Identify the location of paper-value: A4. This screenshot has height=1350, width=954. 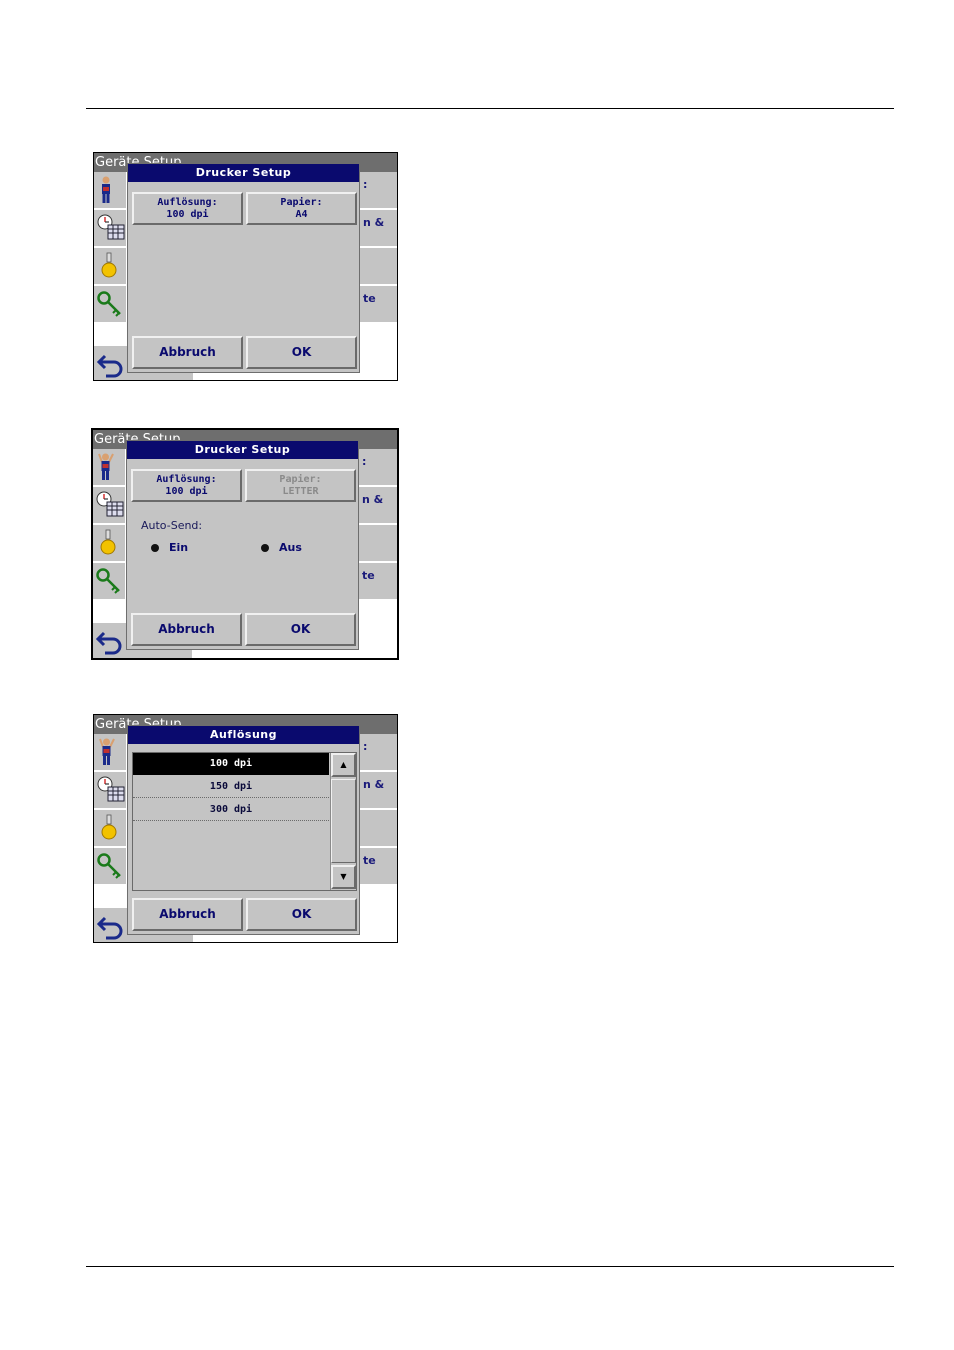
(301, 214).